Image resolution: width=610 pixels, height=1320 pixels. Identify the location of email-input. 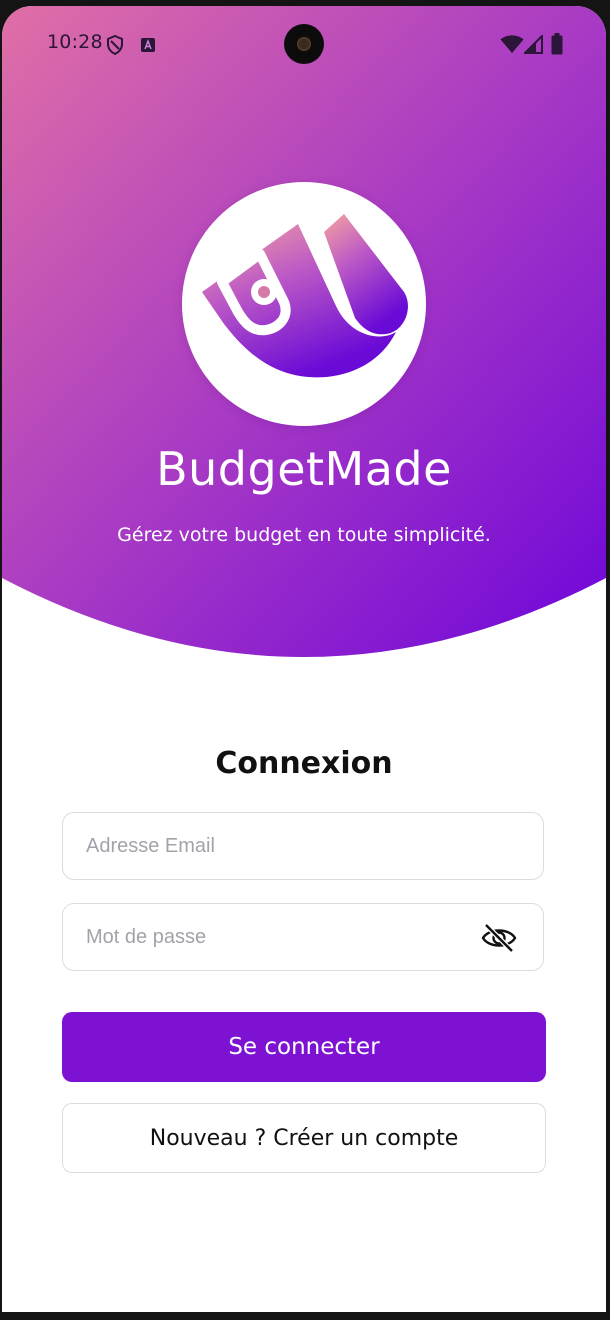
(303, 846).